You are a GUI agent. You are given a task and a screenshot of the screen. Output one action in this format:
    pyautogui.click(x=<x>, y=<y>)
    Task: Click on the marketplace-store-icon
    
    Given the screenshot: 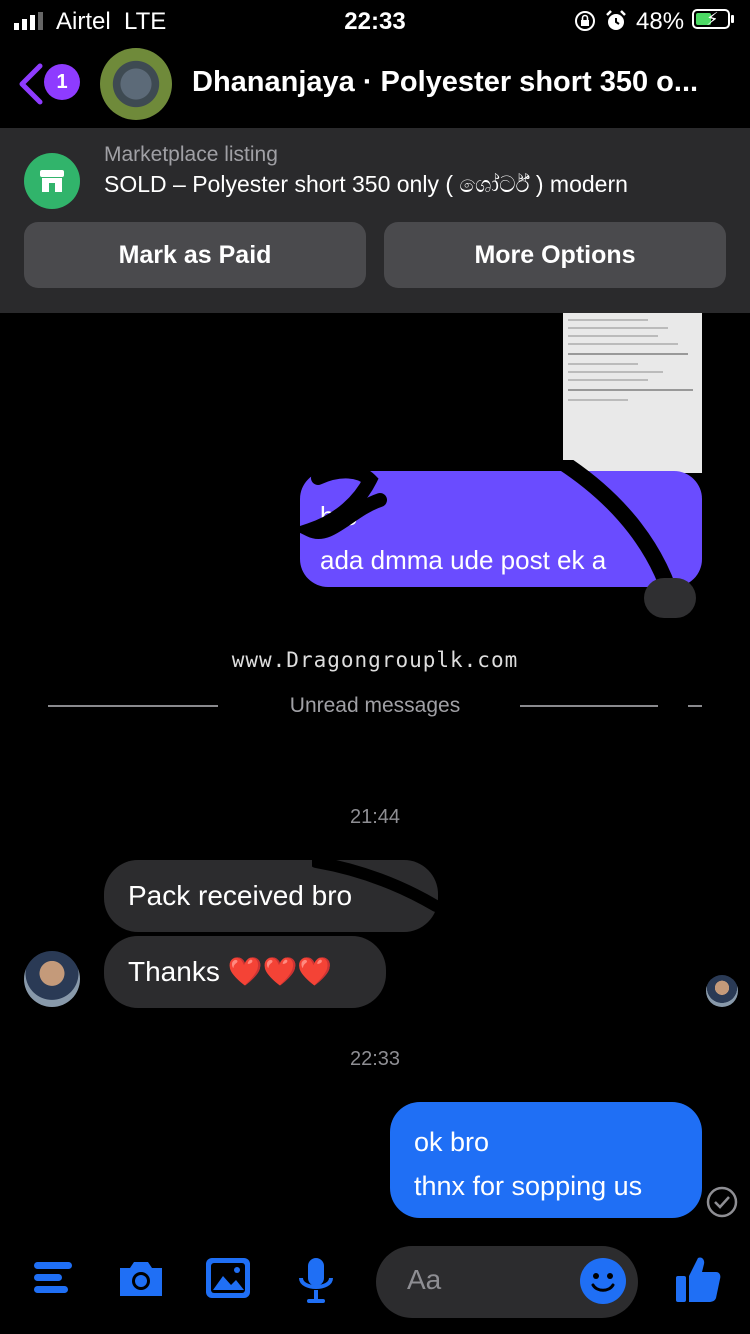 What is the action you would take?
    pyautogui.click(x=52, y=181)
    